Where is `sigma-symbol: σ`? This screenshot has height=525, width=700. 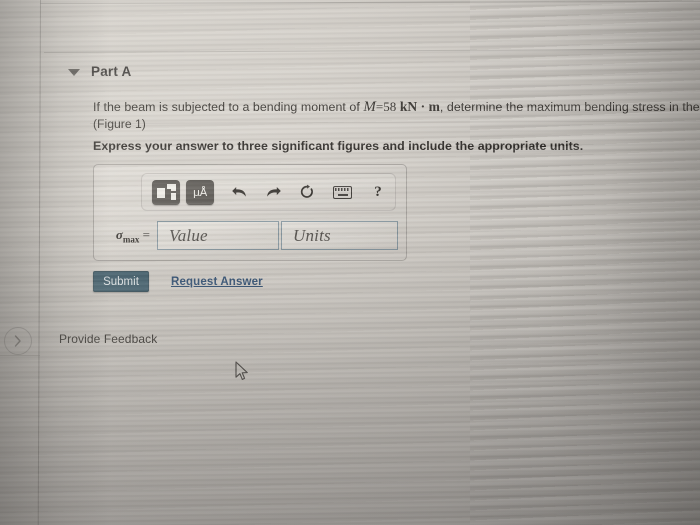
sigma-symbol: σ is located at coordinates (119, 234).